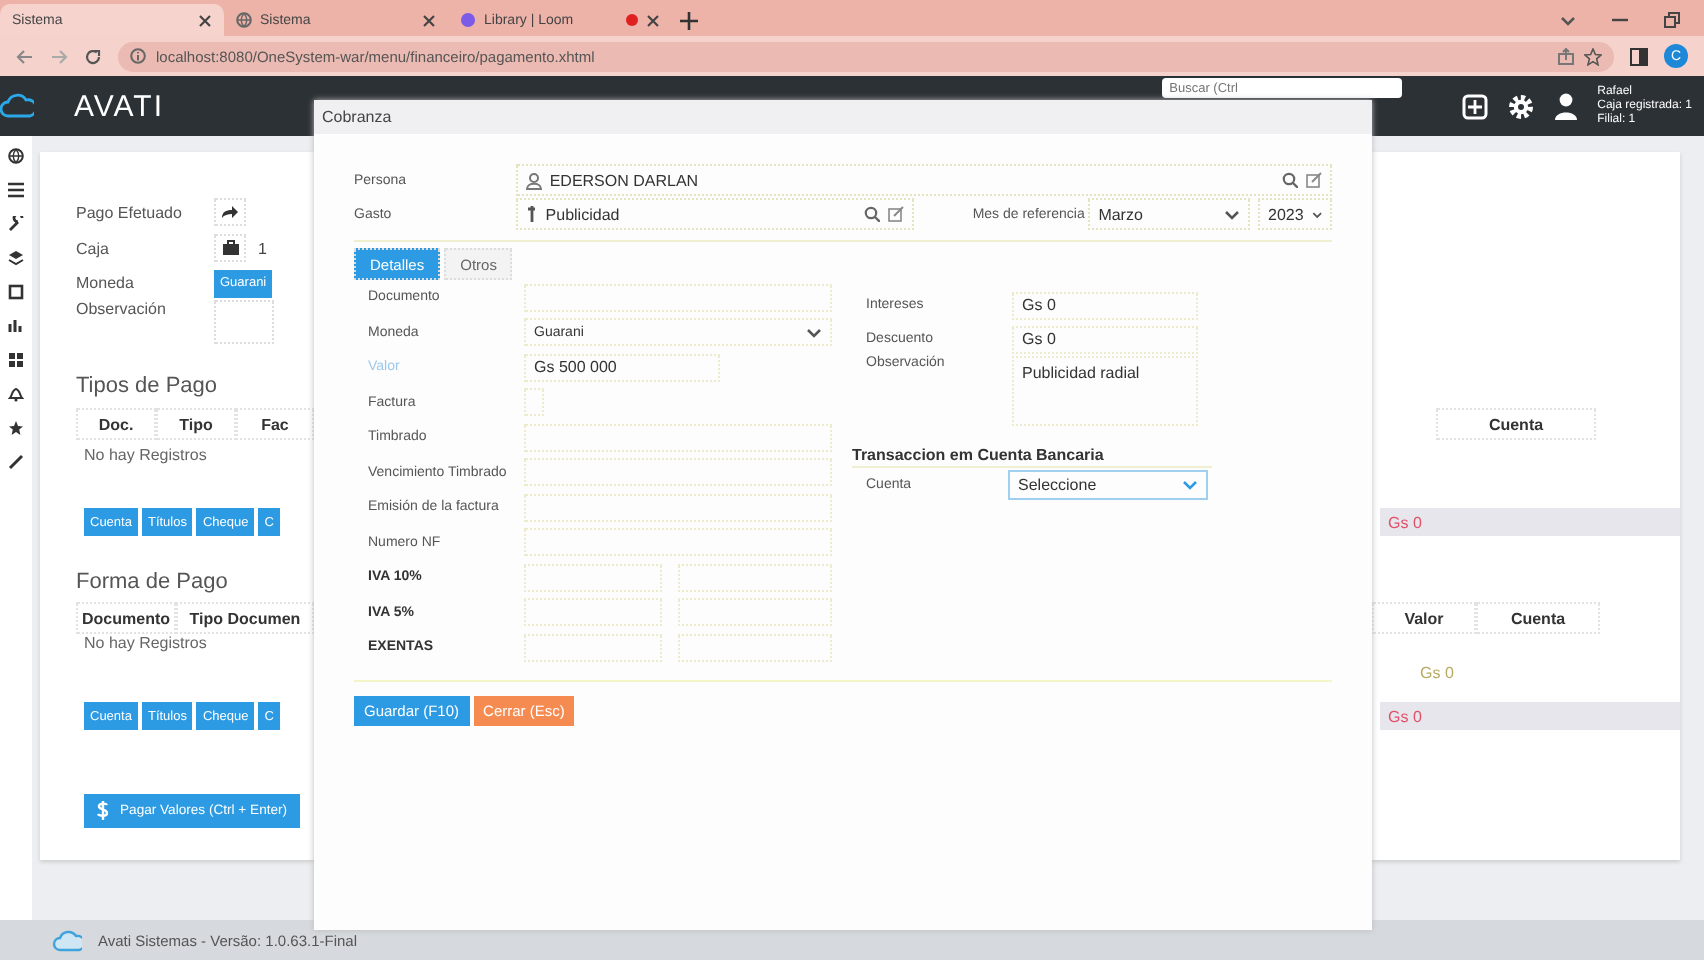  What do you see at coordinates (147, 386) in the screenshot?
I see `section-title: Tipos de Pago` at bounding box center [147, 386].